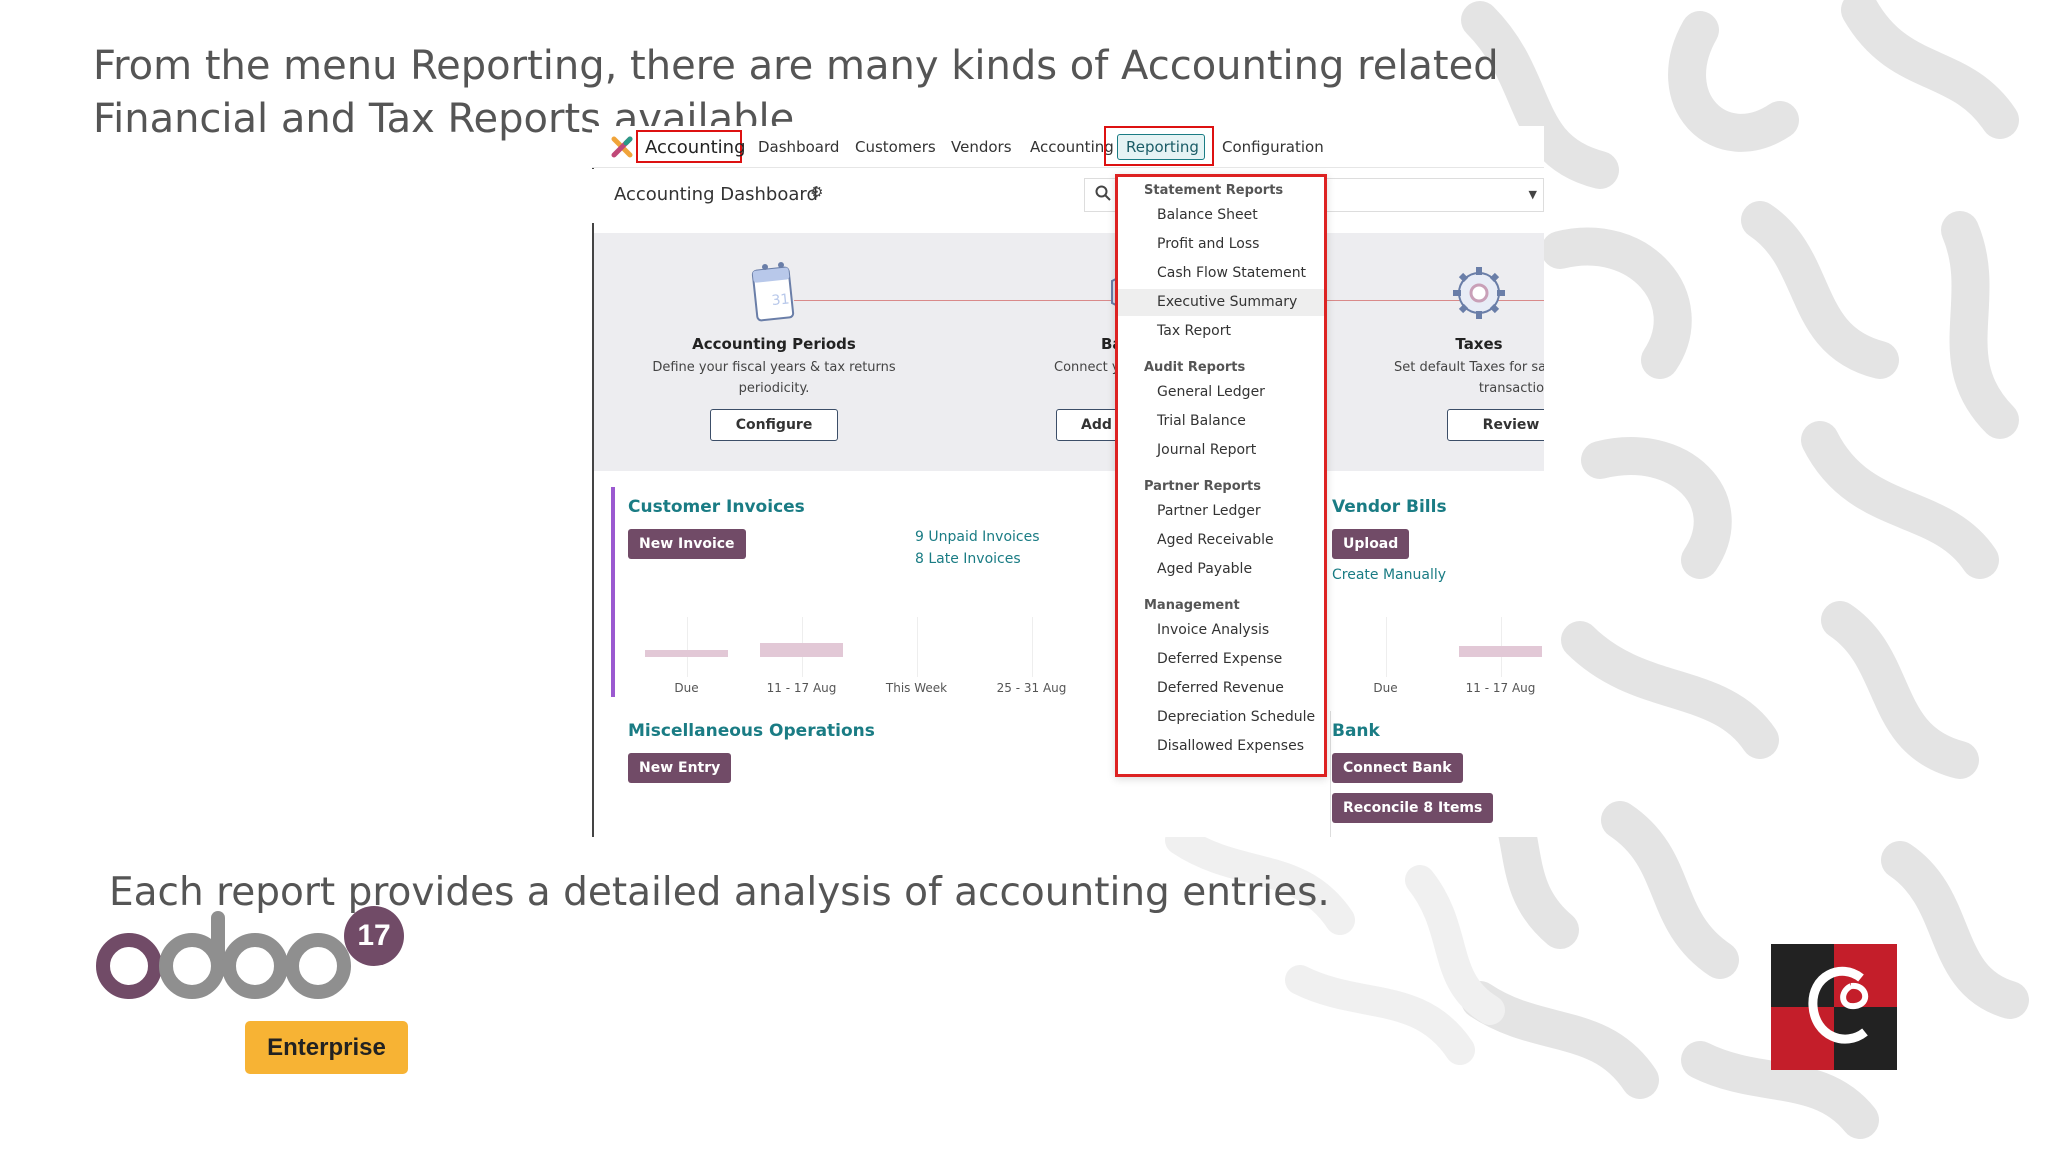  Describe the element at coordinates (1072, 147) in the screenshot. I see `nav-accounting: Accounting` at that location.